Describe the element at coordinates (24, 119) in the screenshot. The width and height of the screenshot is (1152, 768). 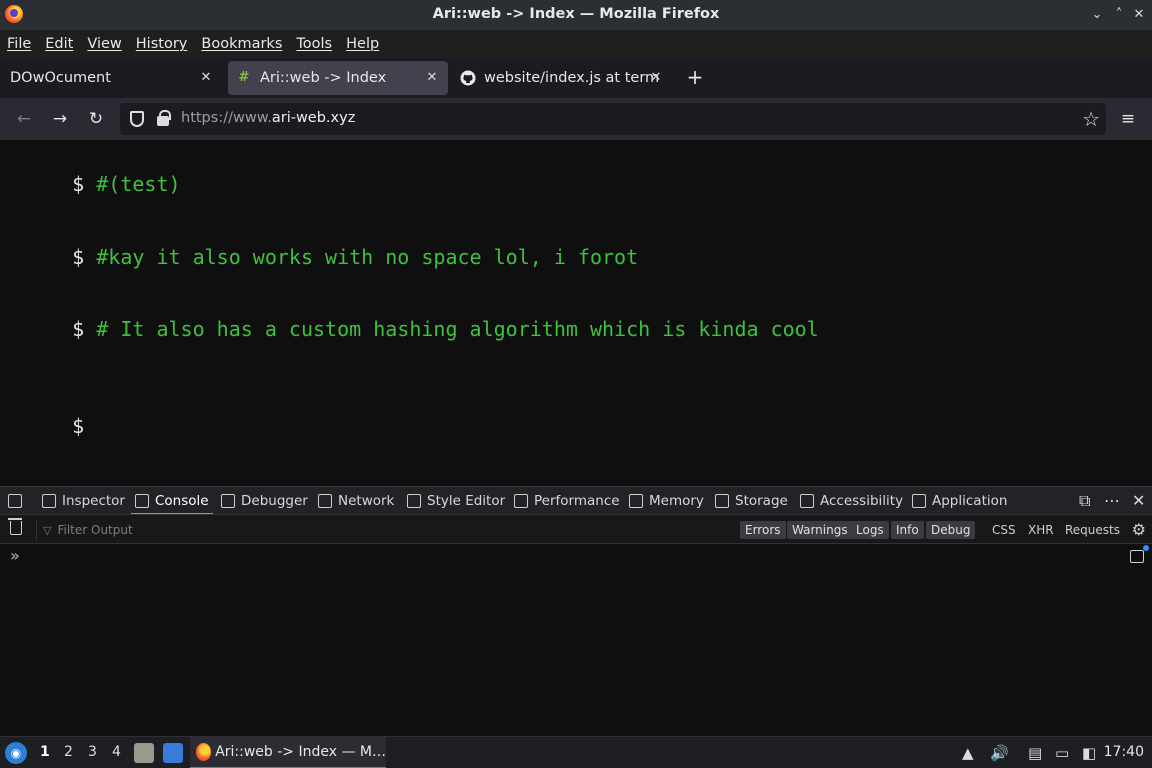
I see `back-button: ←` at that location.